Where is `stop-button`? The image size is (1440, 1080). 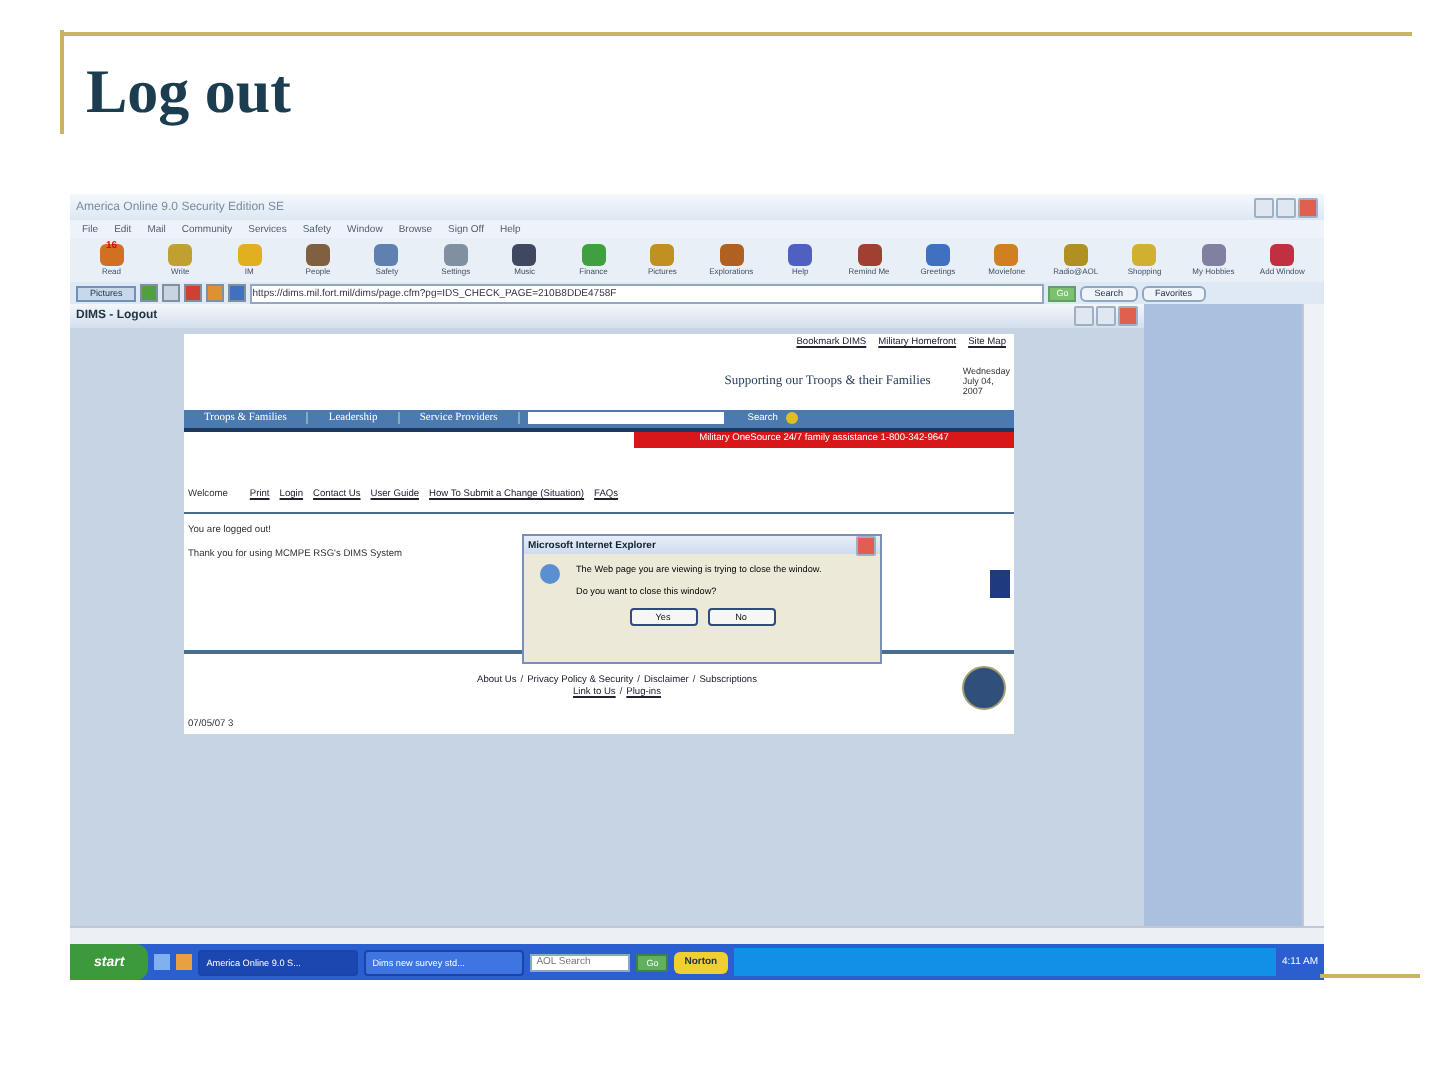
stop-button is located at coordinates (193, 293).